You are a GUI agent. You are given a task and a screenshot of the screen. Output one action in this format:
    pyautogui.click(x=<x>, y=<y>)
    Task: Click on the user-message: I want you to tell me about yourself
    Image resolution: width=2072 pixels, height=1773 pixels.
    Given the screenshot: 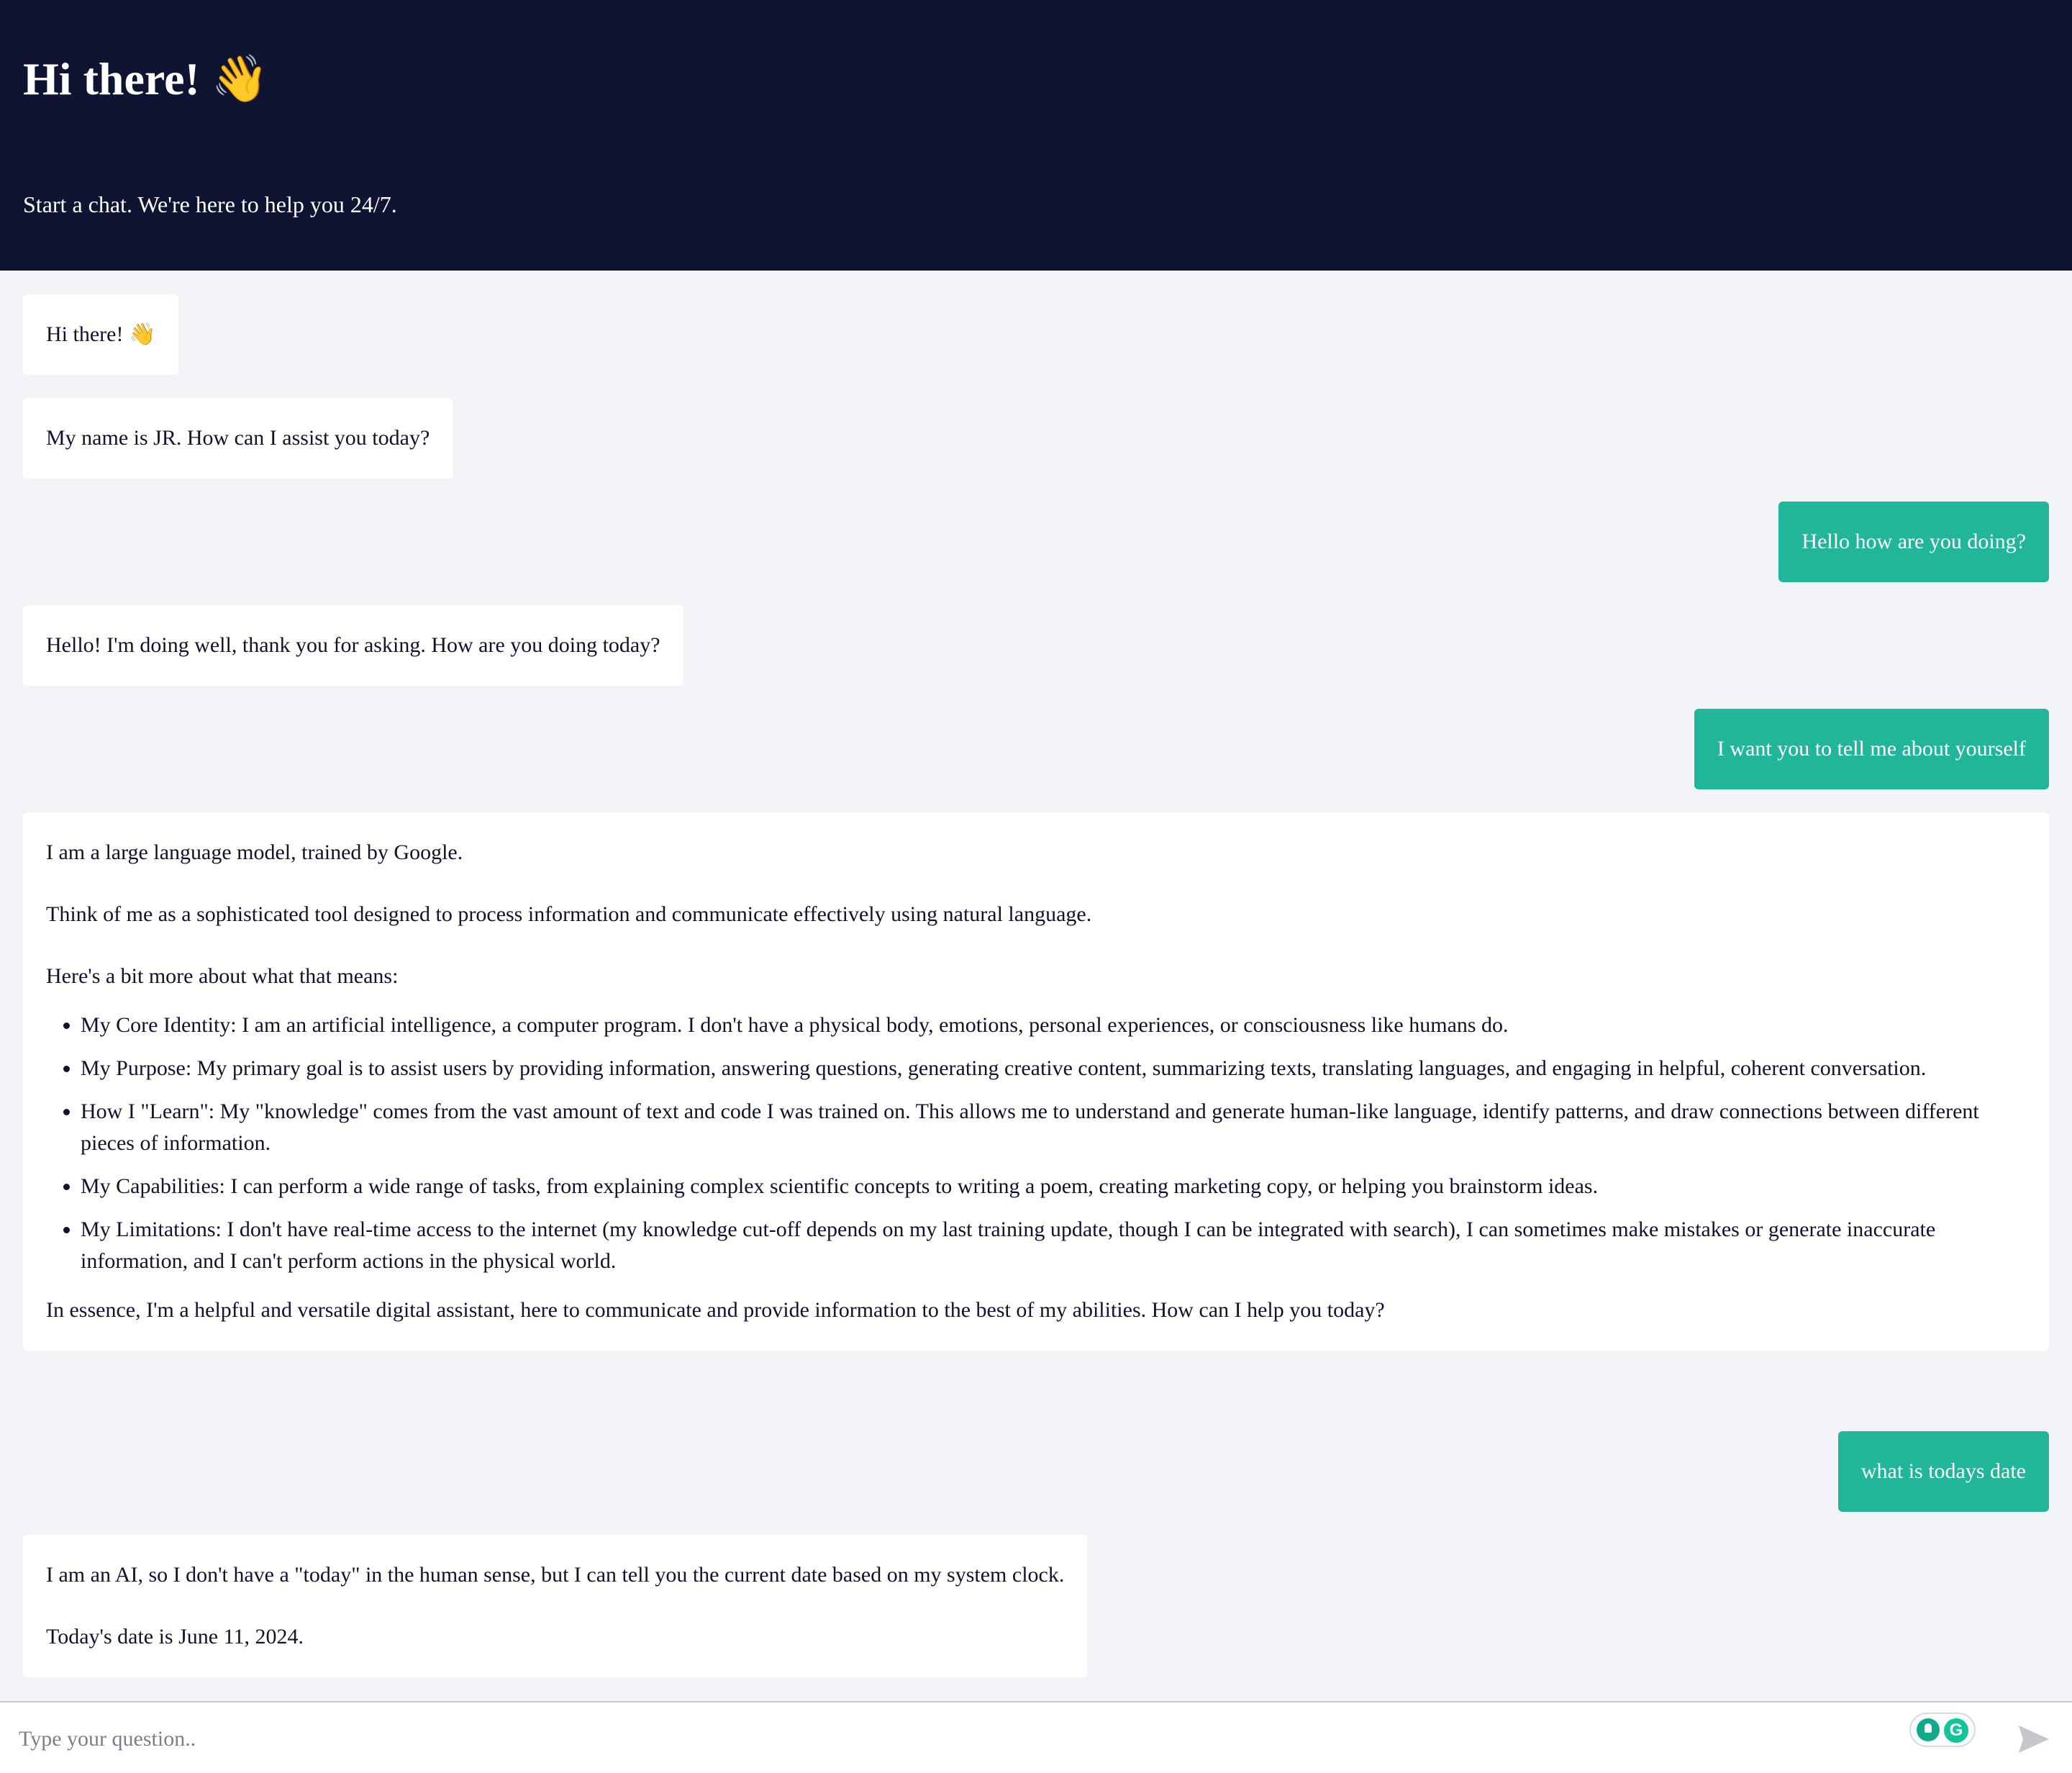 What is the action you would take?
    pyautogui.click(x=1871, y=749)
    